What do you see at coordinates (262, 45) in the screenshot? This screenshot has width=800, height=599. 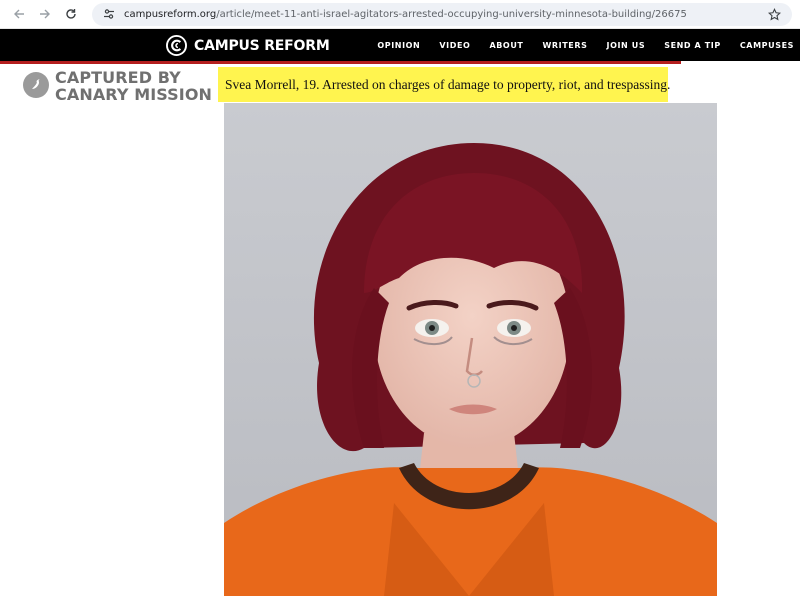 I see `logo-text: CAMPUS REFORM` at bounding box center [262, 45].